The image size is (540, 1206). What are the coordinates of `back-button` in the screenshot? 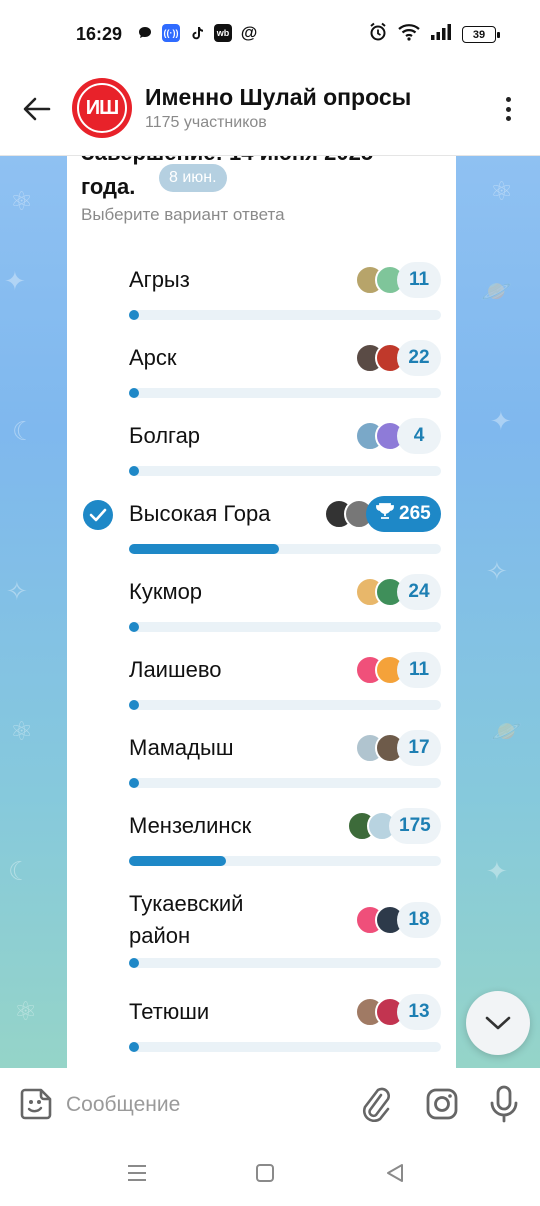 It's located at (37, 109).